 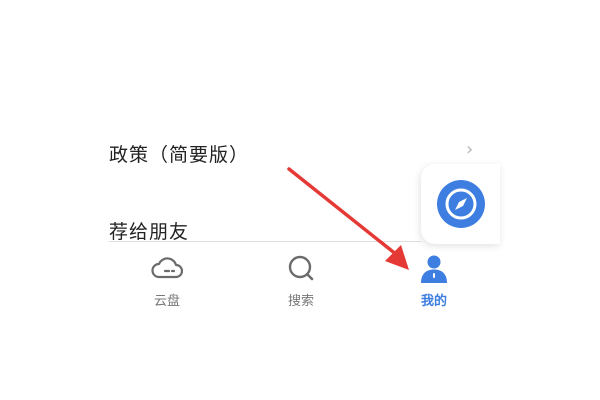 What do you see at coordinates (434, 269) in the screenshot?
I see `user-icon` at bounding box center [434, 269].